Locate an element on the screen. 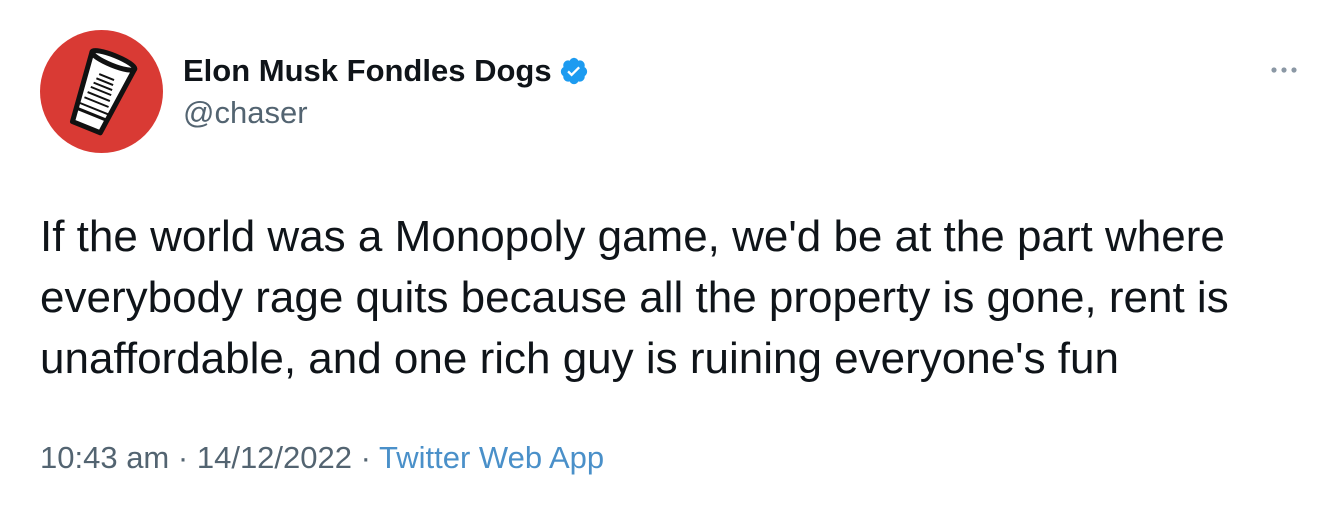 The image size is (1343, 508). tweet-meta: 10:43 am · 14/12/2022 · Twitter Web App is located at coordinates (322, 458).